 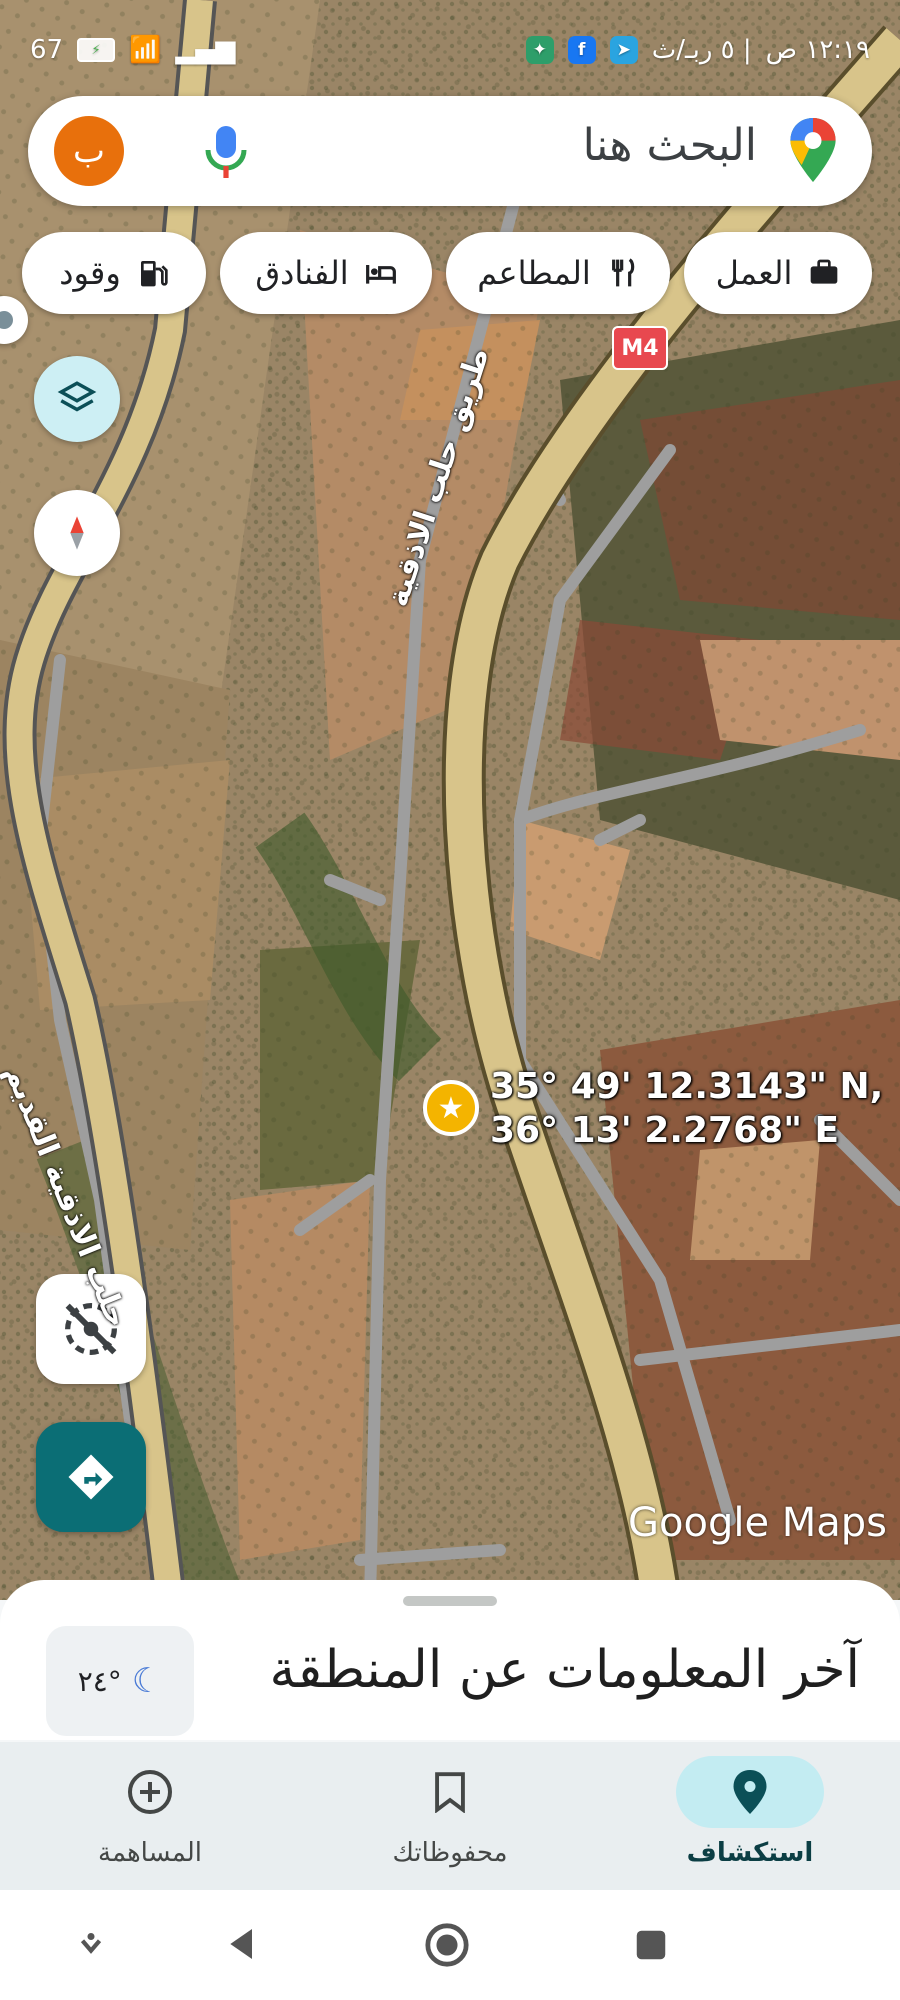 I want to click on chip-restaurants: المطاعم, so click(x=558, y=273).